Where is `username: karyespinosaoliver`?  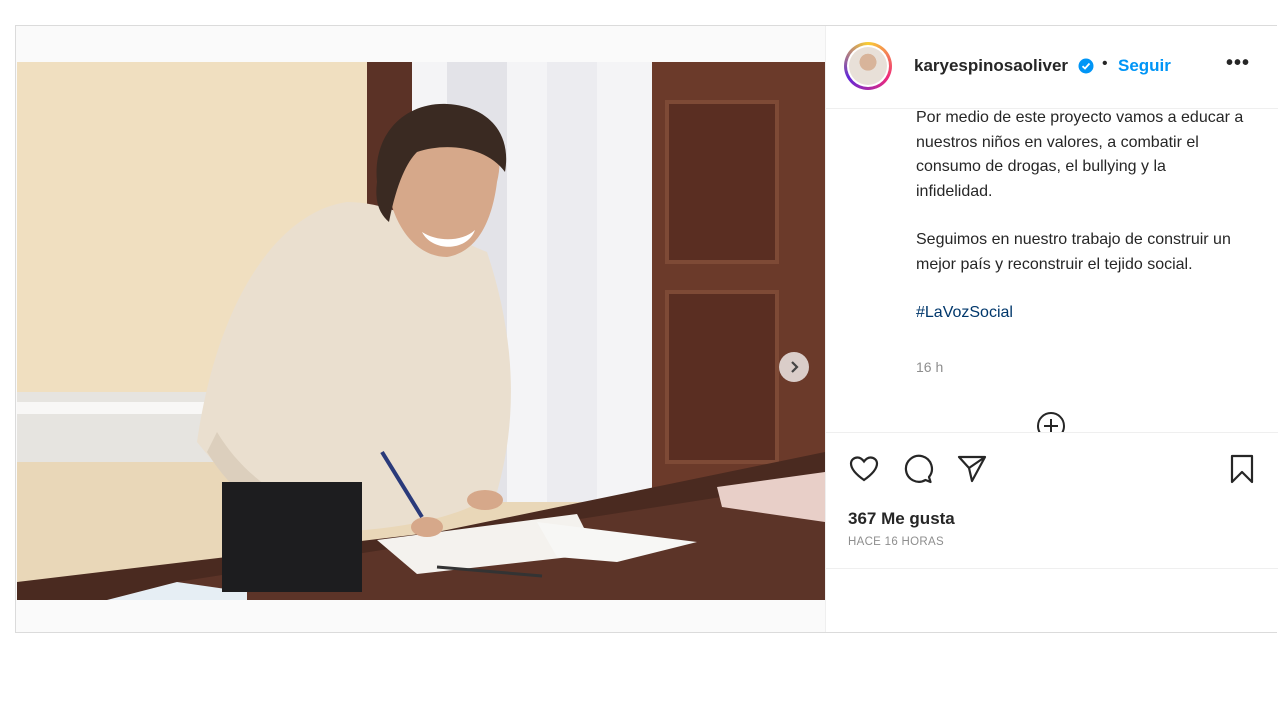
username: karyespinosaoliver is located at coordinates (991, 66).